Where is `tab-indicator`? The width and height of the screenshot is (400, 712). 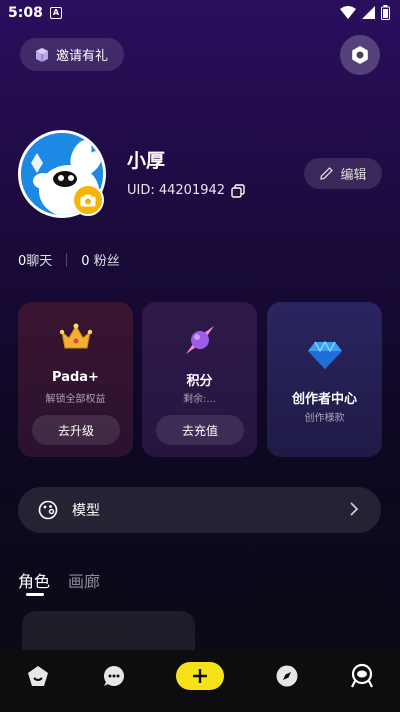
tab-indicator is located at coordinates (35, 594).